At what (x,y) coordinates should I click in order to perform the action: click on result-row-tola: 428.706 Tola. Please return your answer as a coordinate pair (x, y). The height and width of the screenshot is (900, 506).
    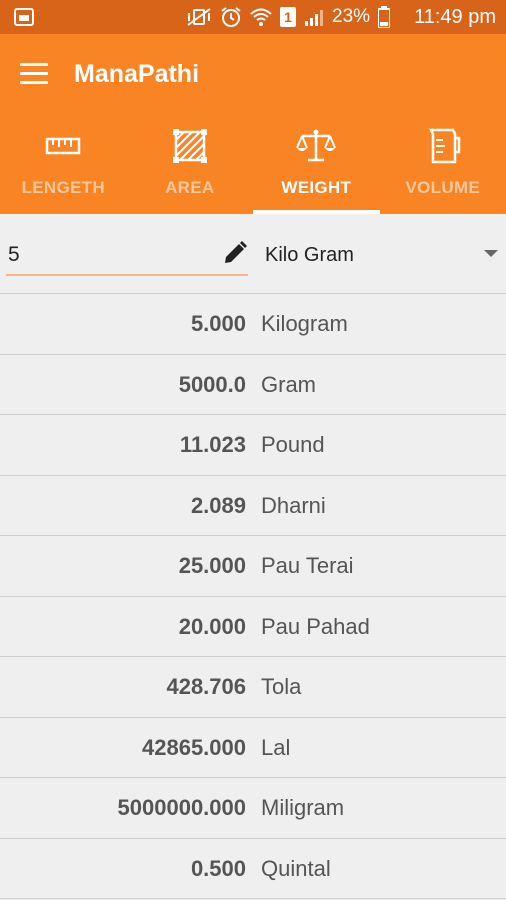
    Looking at the image, I should click on (253, 687).